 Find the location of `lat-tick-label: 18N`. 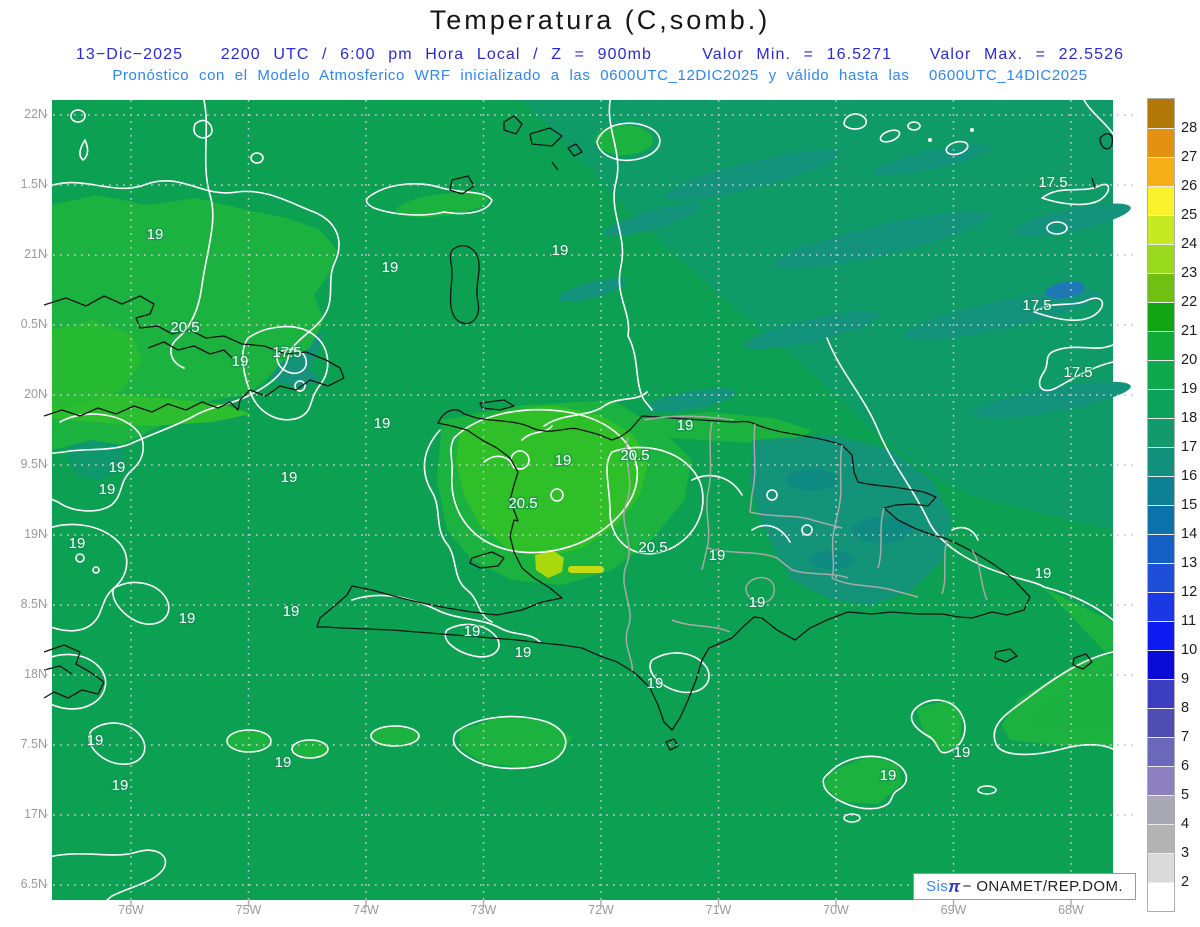

lat-tick-label: 18N is located at coordinates (35, 674).